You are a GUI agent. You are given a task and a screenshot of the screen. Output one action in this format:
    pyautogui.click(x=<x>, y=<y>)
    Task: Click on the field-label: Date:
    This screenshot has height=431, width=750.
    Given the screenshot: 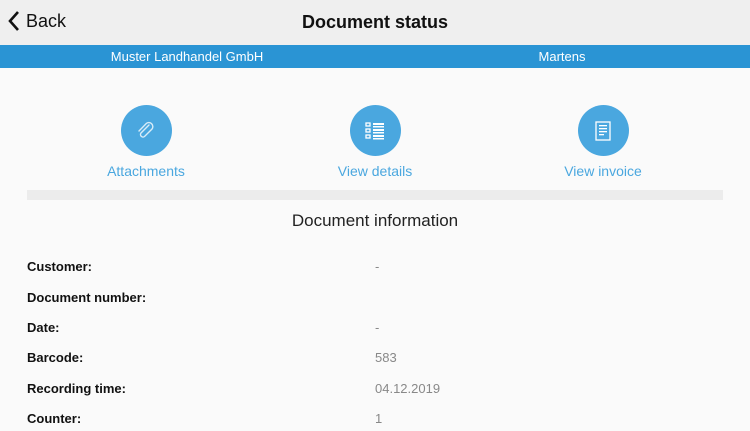 What is the action you would take?
    pyautogui.click(x=43, y=327)
    